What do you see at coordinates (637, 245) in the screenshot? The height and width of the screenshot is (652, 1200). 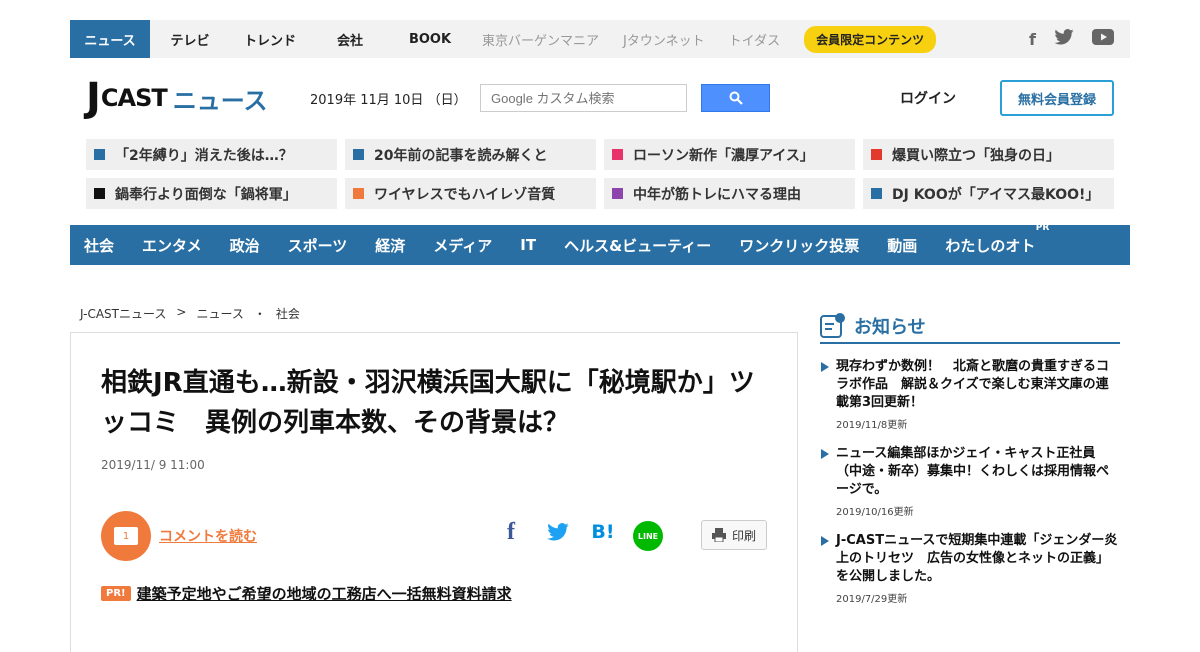 I see `category-health-beauty: ヘルス&ビューティー` at bounding box center [637, 245].